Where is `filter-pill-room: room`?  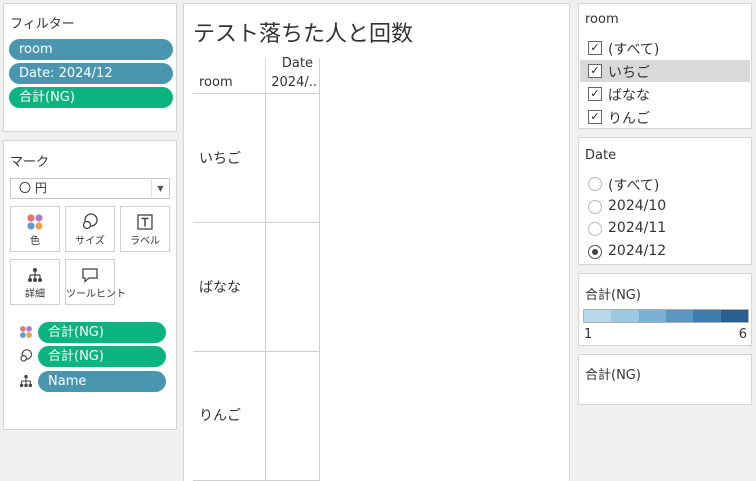
filter-pill-room: room is located at coordinates (91, 49).